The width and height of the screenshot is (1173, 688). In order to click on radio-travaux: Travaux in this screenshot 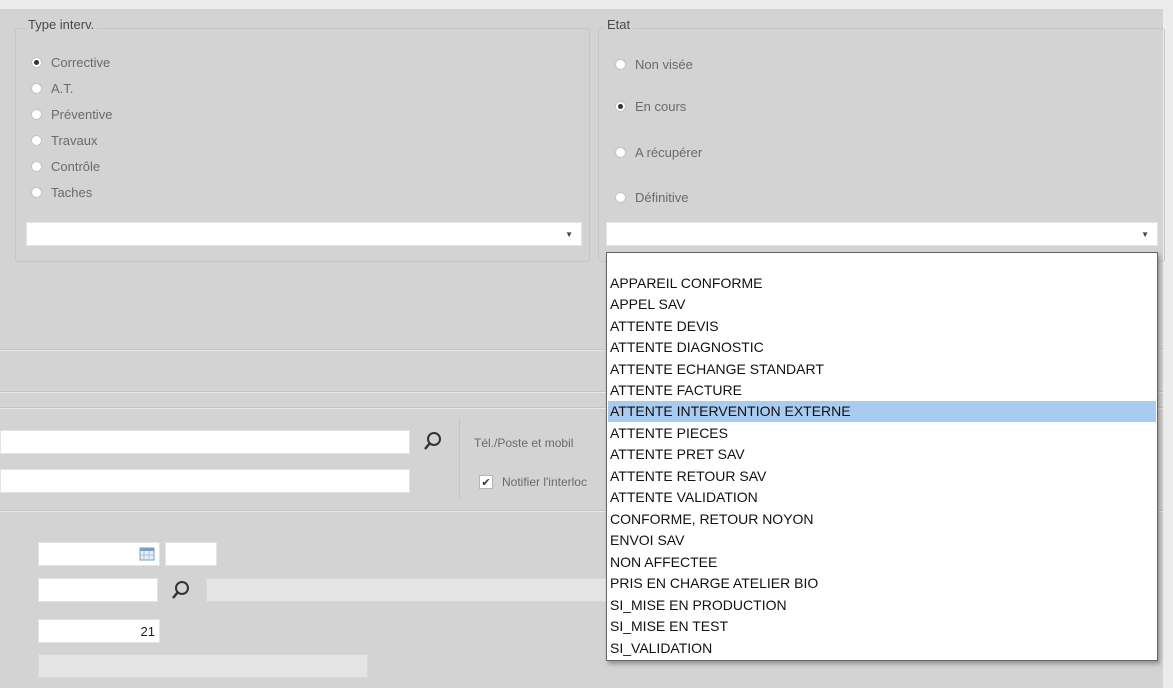, I will do `click(64, 140)`.